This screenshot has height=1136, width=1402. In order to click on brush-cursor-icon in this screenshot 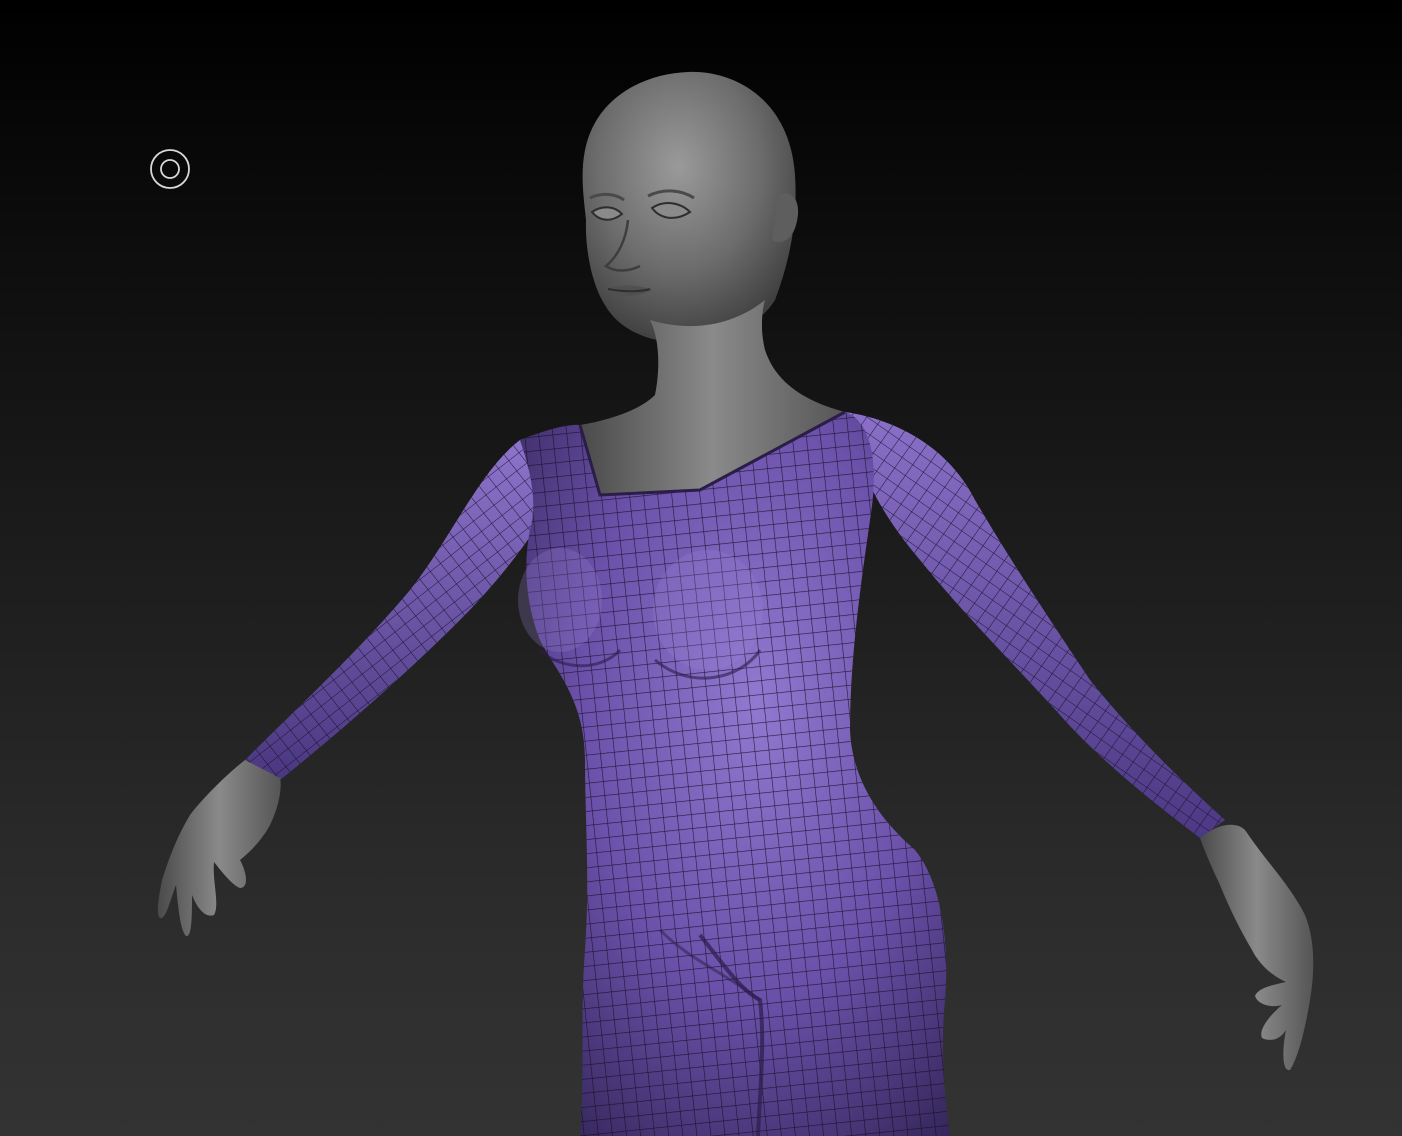, I will do `click(170, 169)`.